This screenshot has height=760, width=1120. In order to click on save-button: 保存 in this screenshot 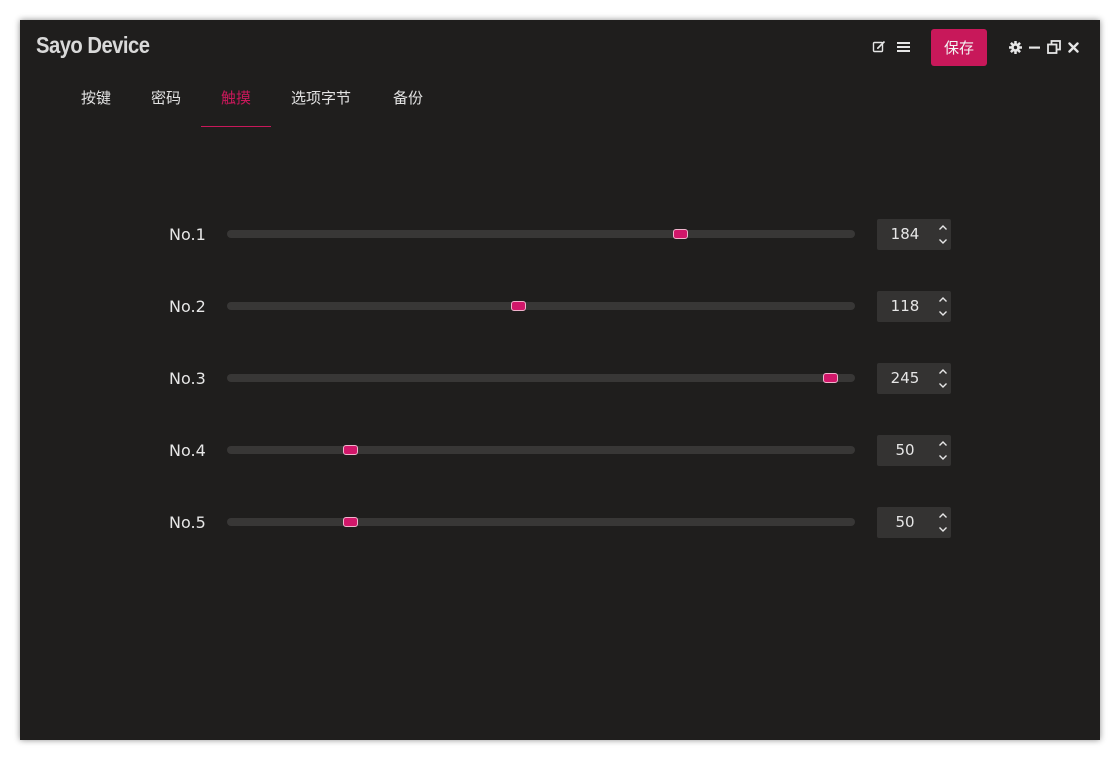, I will do `click(959, 47)`.